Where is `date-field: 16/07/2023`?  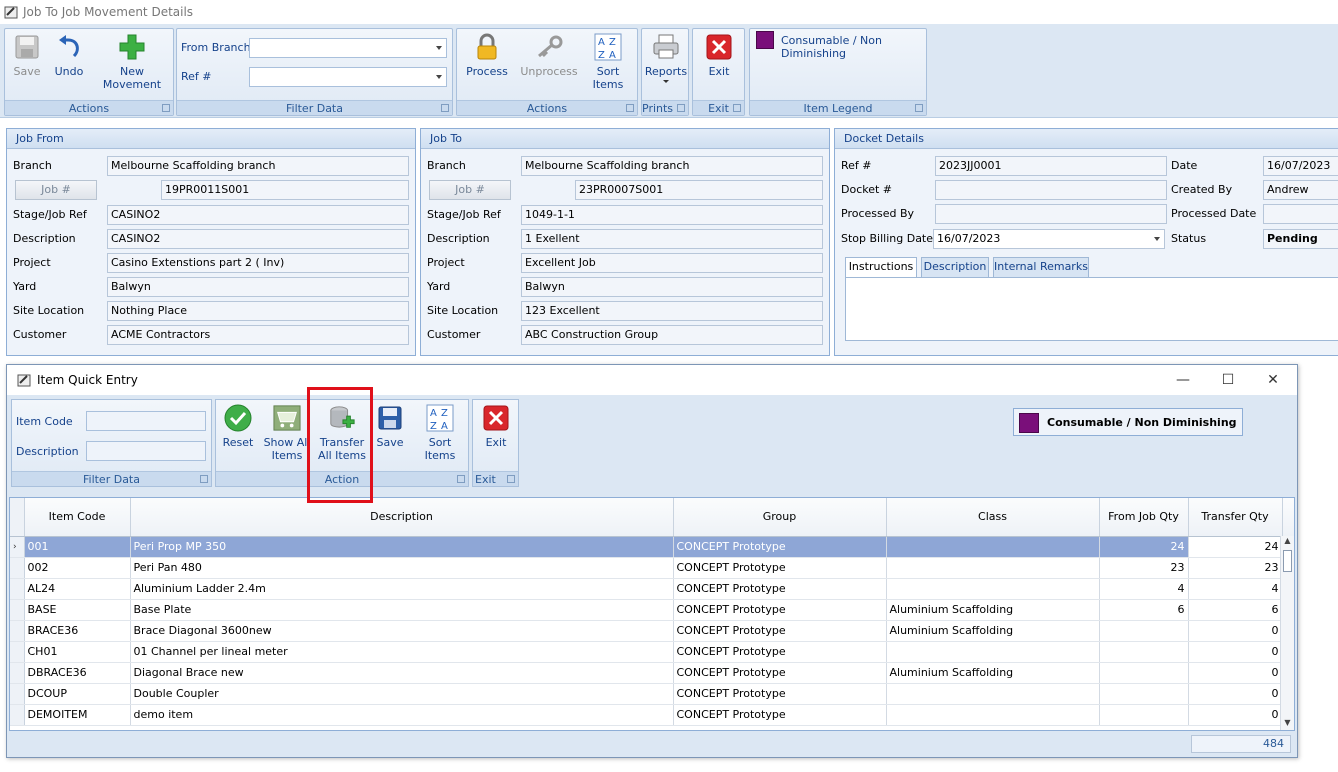 date-field: 16/07/2023 is located at coordinates (1300, 166).